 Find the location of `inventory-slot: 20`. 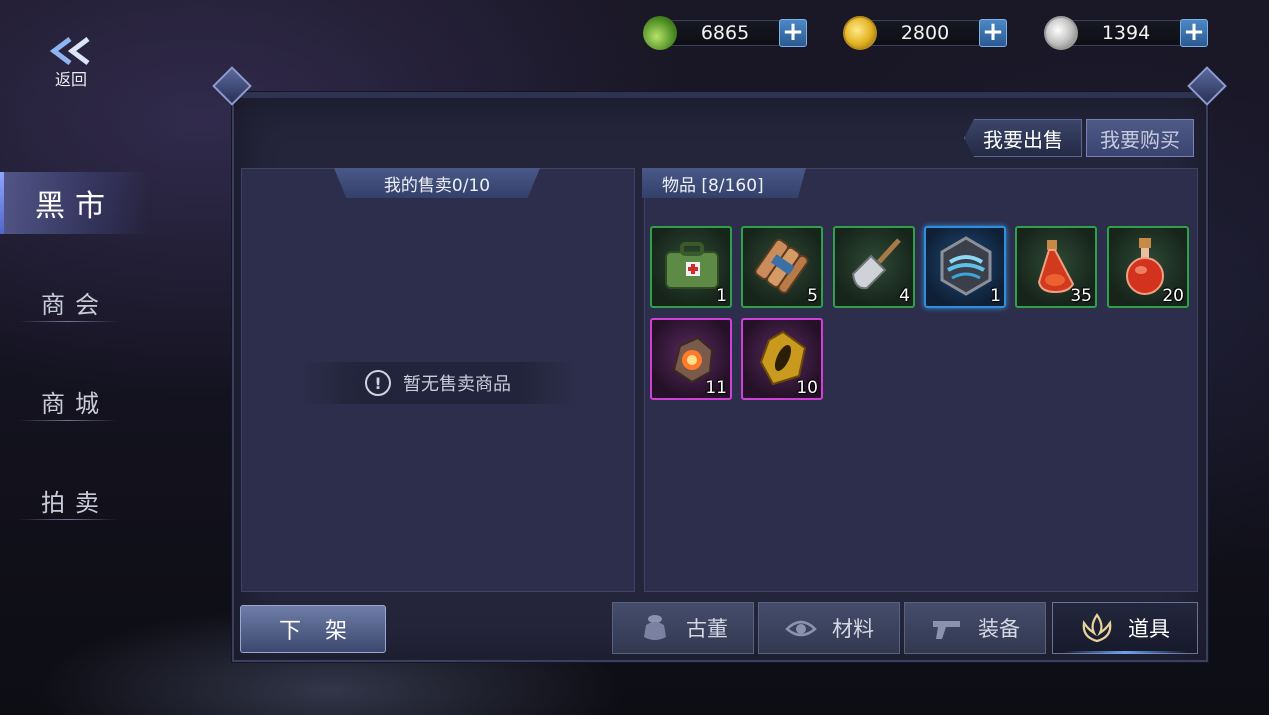

inventory-slot: 20 is located at coordinates (1148, 267).